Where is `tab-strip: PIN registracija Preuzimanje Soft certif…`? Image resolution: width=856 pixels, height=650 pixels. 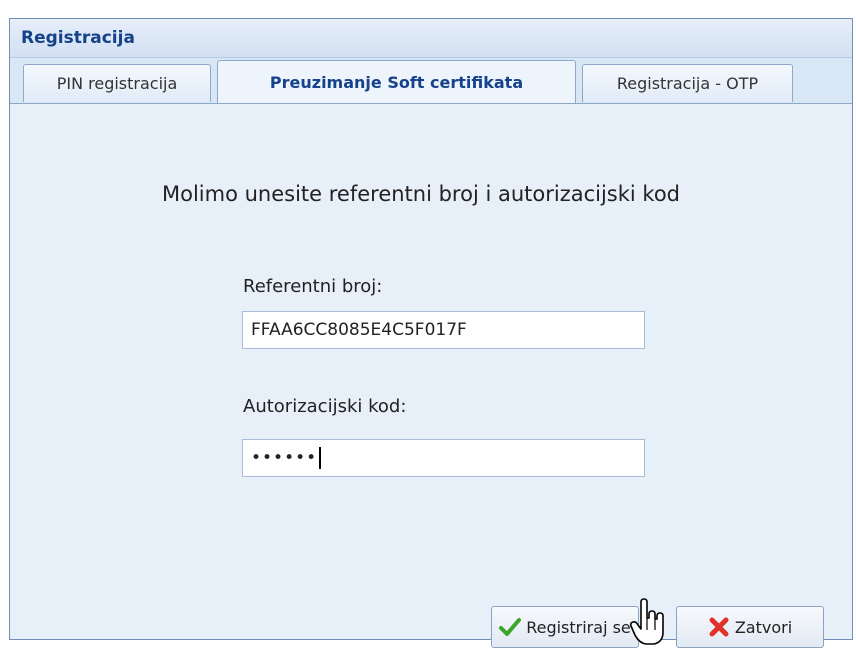 tab-strip: PIN registracija Preuzimanje Soft certif… is located at coordinates (431, 80).